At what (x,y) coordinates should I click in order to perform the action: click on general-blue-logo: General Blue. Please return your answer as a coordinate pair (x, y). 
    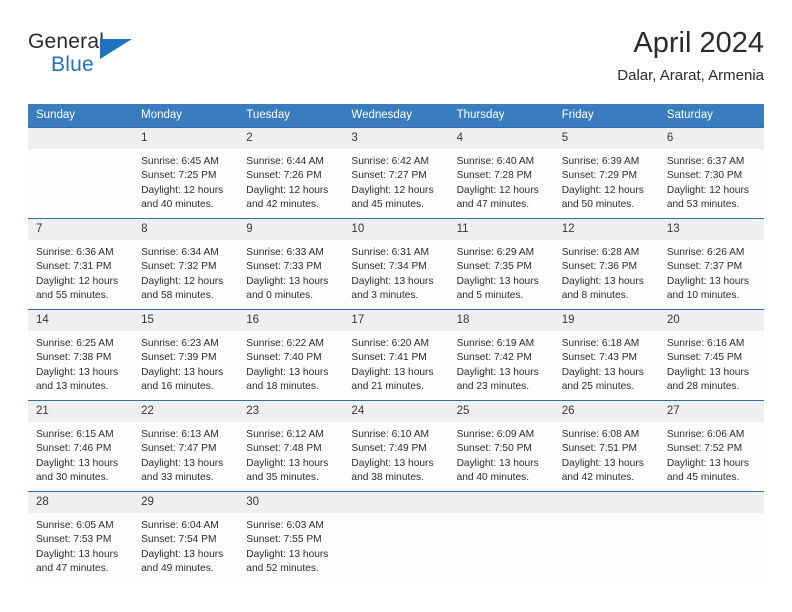
    Looking at the image, I should click on (93, 58).